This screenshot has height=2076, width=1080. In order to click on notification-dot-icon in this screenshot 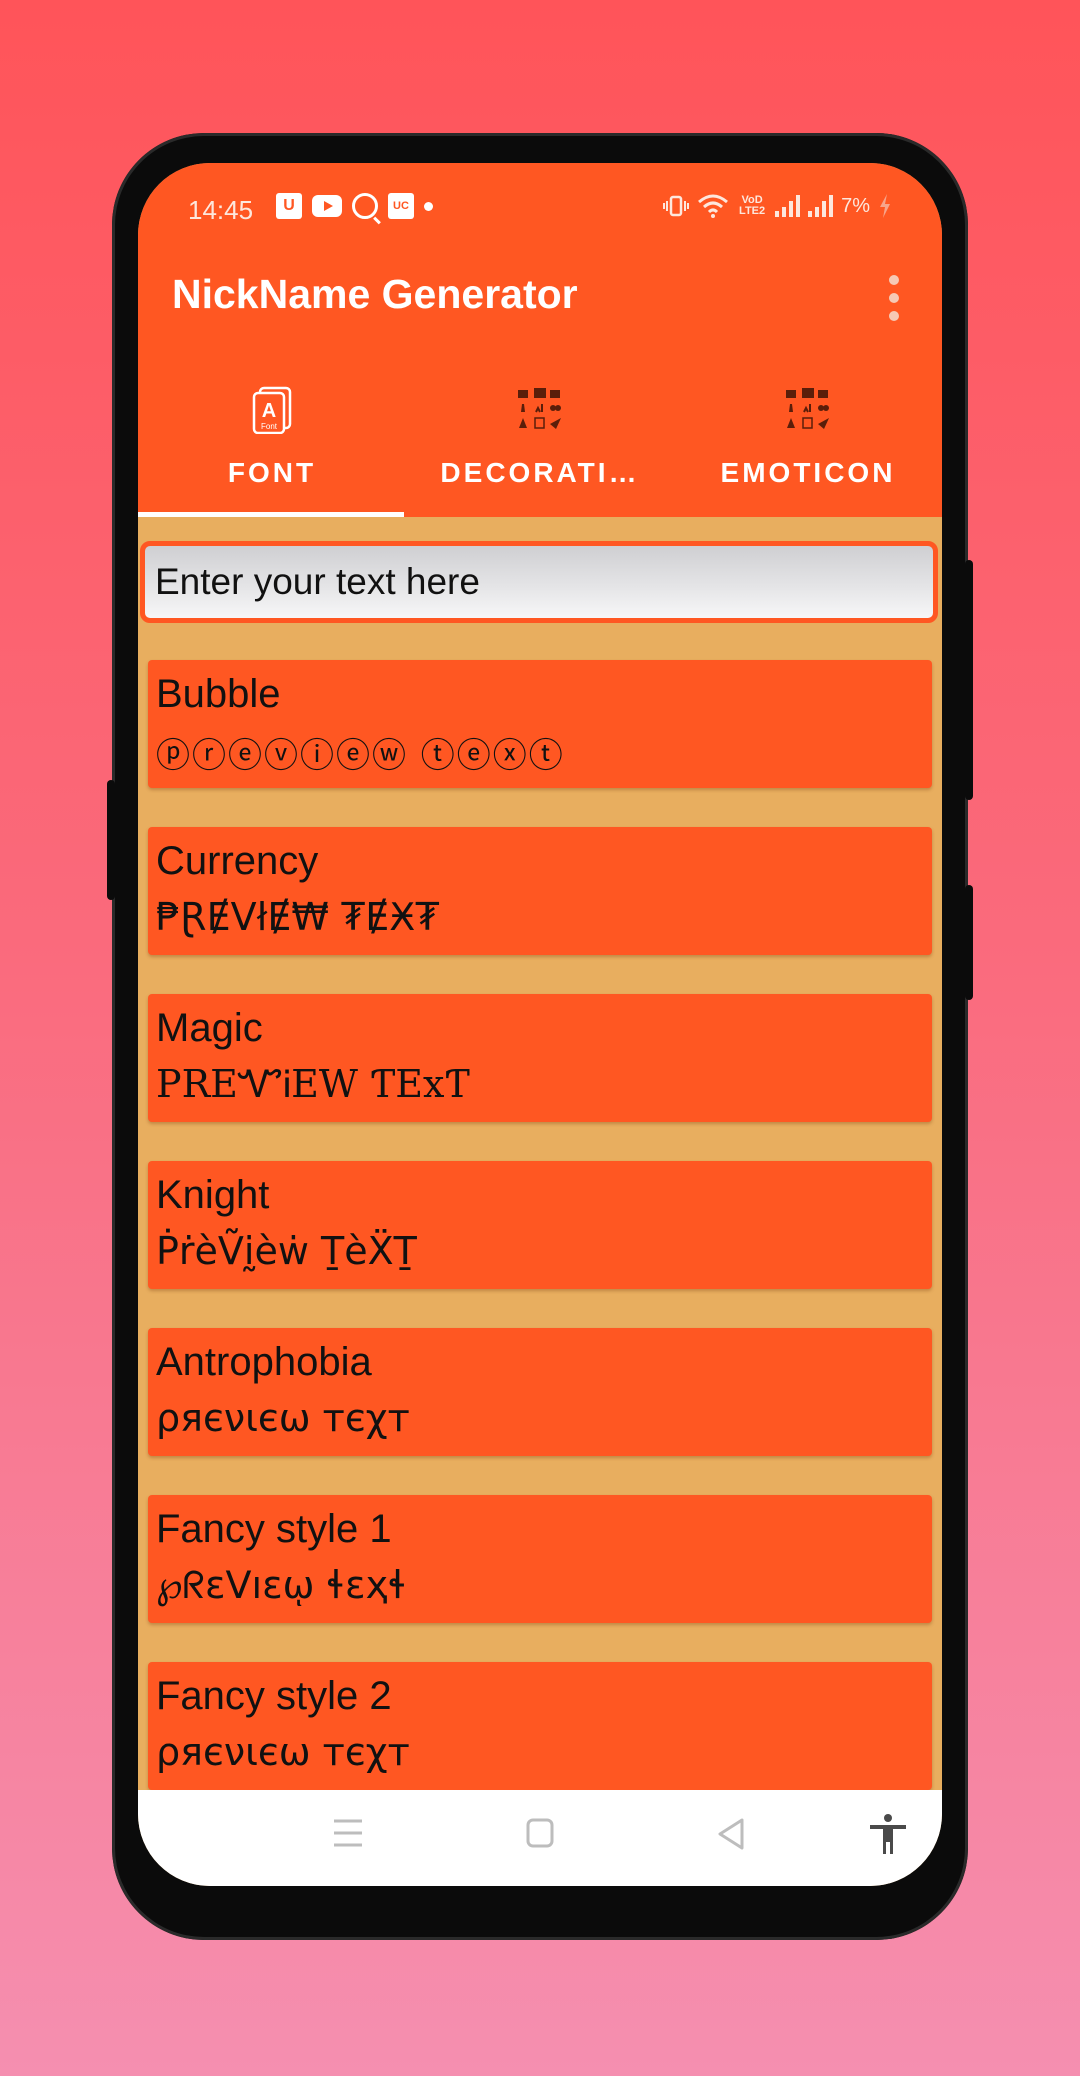, I will do `click(428, 206)`.